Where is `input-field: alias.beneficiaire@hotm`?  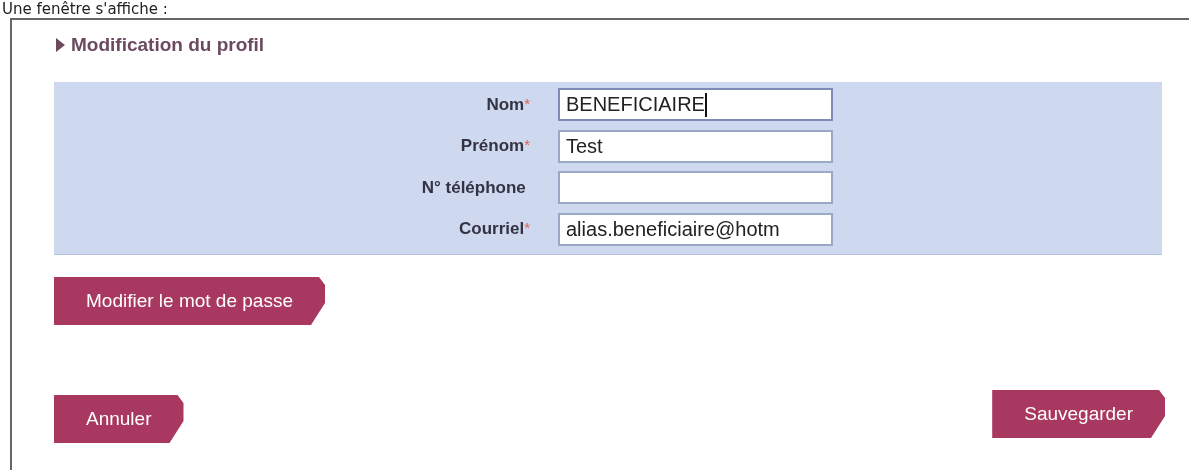 input-field: alias.beneficiaire@hotm is located at coordinates (695, 229).